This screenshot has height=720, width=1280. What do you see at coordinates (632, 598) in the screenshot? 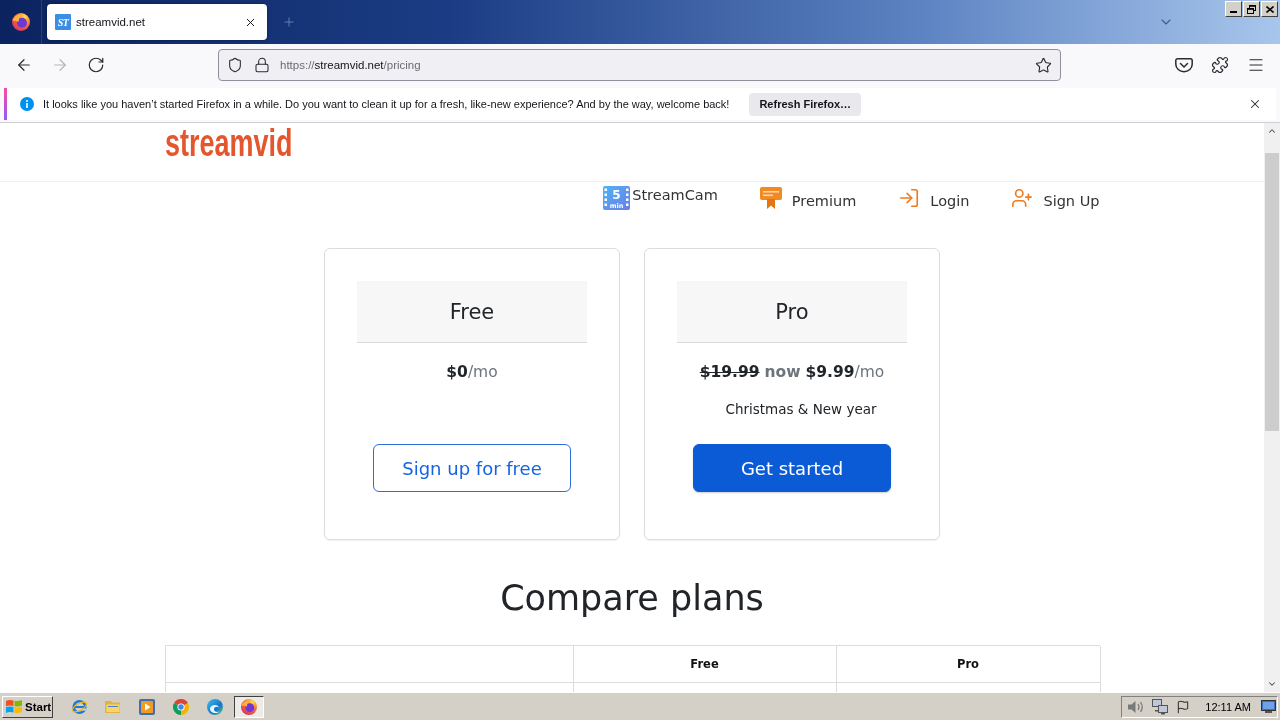
I see `compare-heading: Compare plans` at bounding box center [632, 598].